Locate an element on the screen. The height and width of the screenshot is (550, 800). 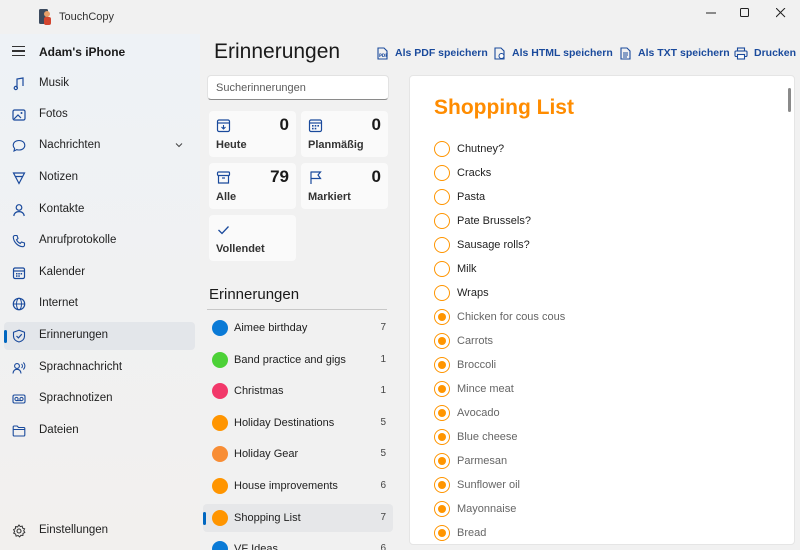
sidebar-item-fotos: Fotos is located at coordinates (99, 115).